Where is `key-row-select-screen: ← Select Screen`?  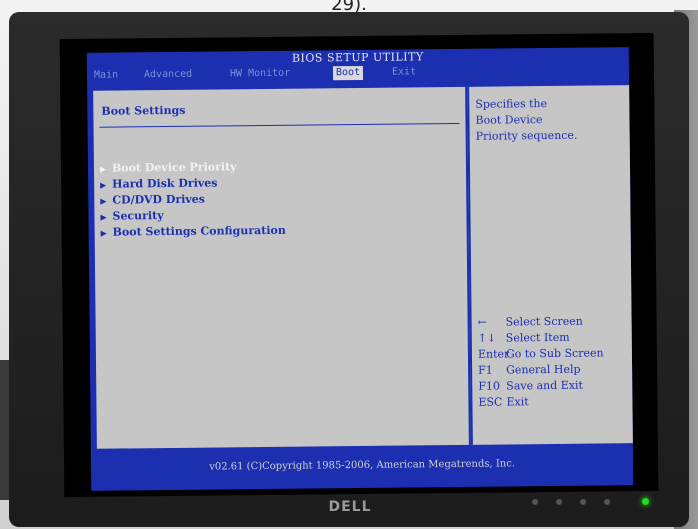 key-row-select-screen: ← Select Screen is located at coordinates (555, 322).